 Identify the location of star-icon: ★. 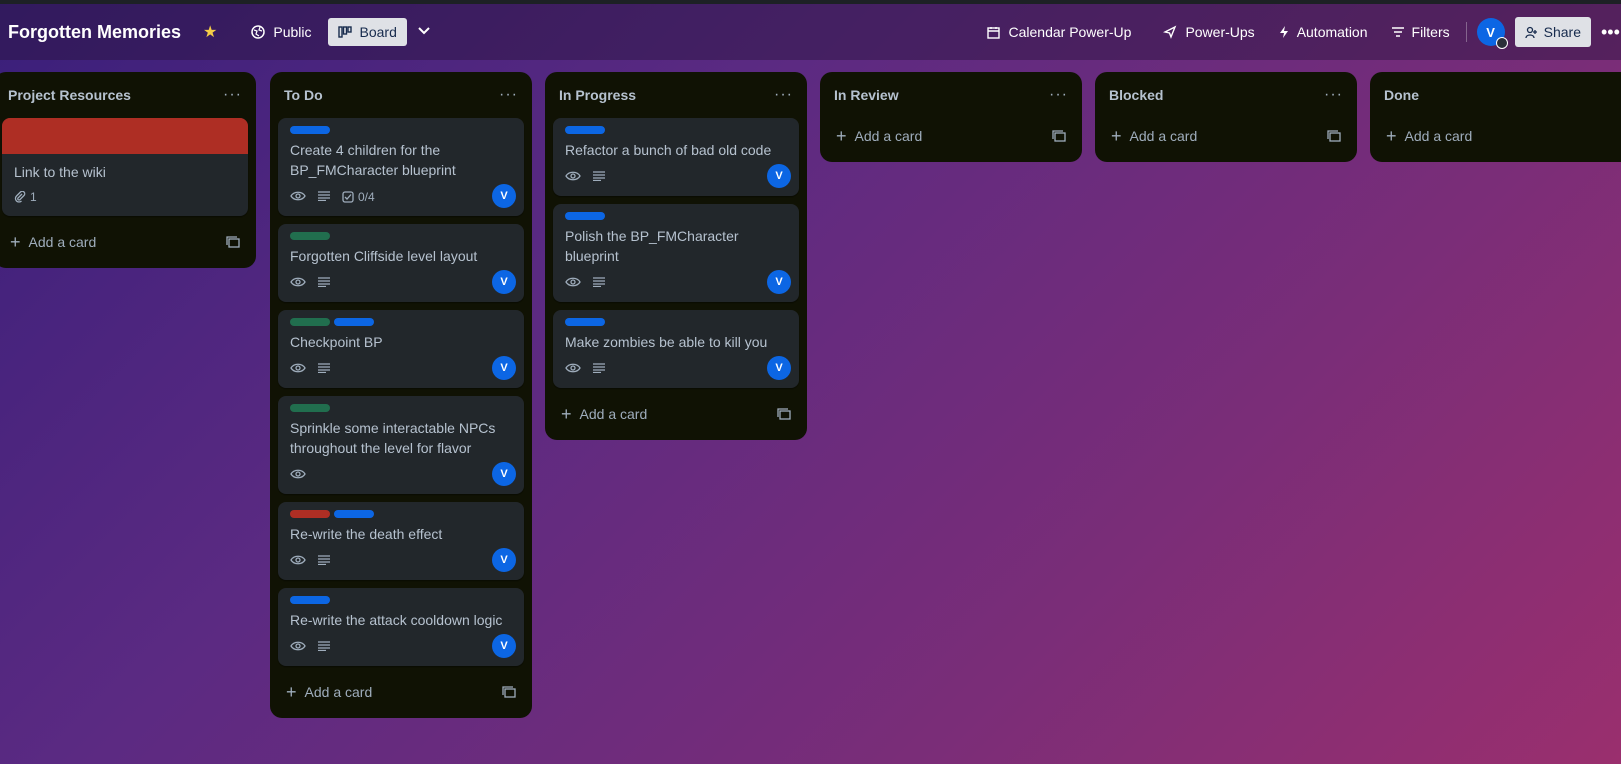
(210, 32).